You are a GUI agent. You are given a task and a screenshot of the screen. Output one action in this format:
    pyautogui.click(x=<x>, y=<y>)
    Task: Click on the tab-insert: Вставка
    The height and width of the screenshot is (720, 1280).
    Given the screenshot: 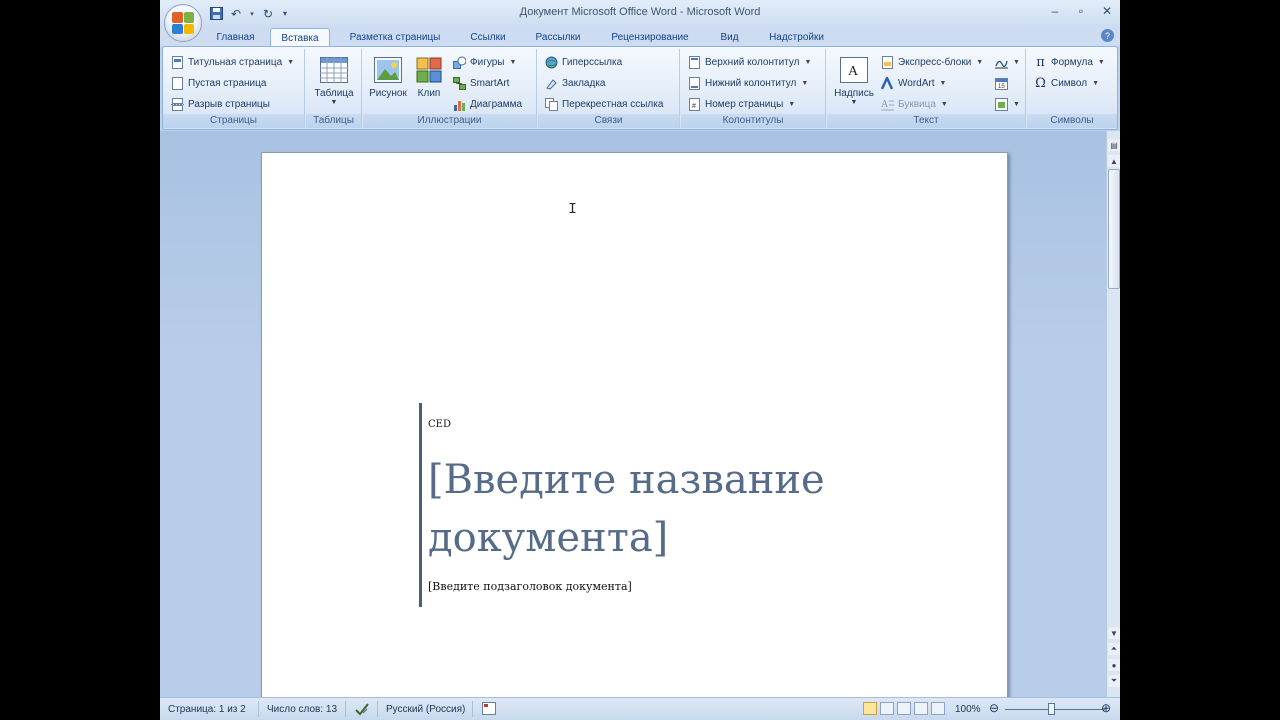 What is the action you would take?
    pyautogui.click(x=300, y=37)
    